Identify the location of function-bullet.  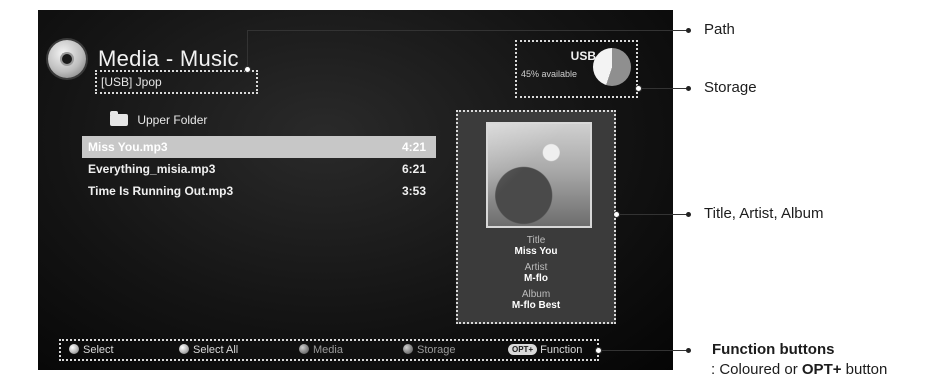
(688, 350).